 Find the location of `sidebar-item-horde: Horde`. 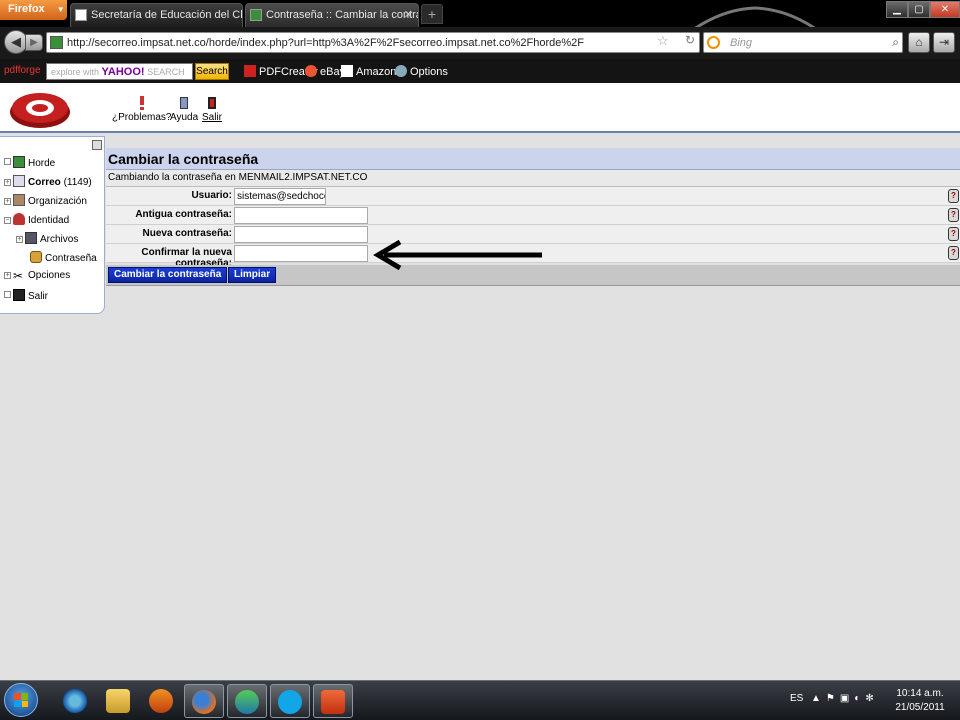

sidebar-item-horde: Horde is located at coordinates (29, 164).